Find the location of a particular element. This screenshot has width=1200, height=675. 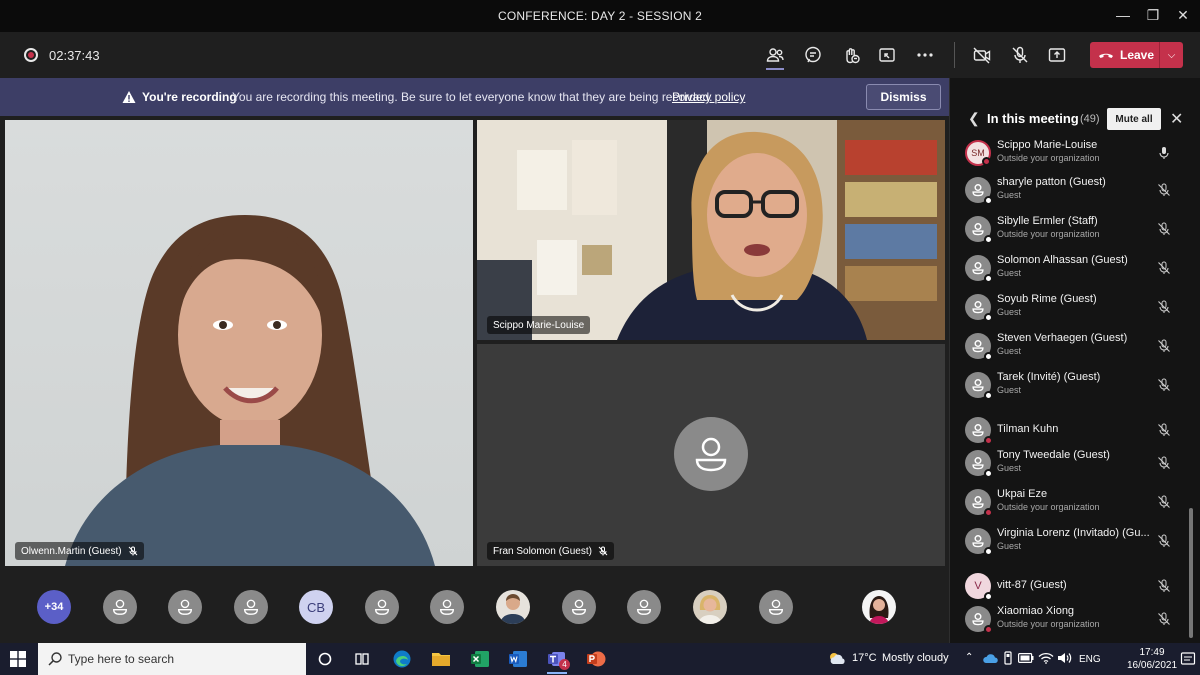

wifi-icon is located at coordinates (1046, 658).